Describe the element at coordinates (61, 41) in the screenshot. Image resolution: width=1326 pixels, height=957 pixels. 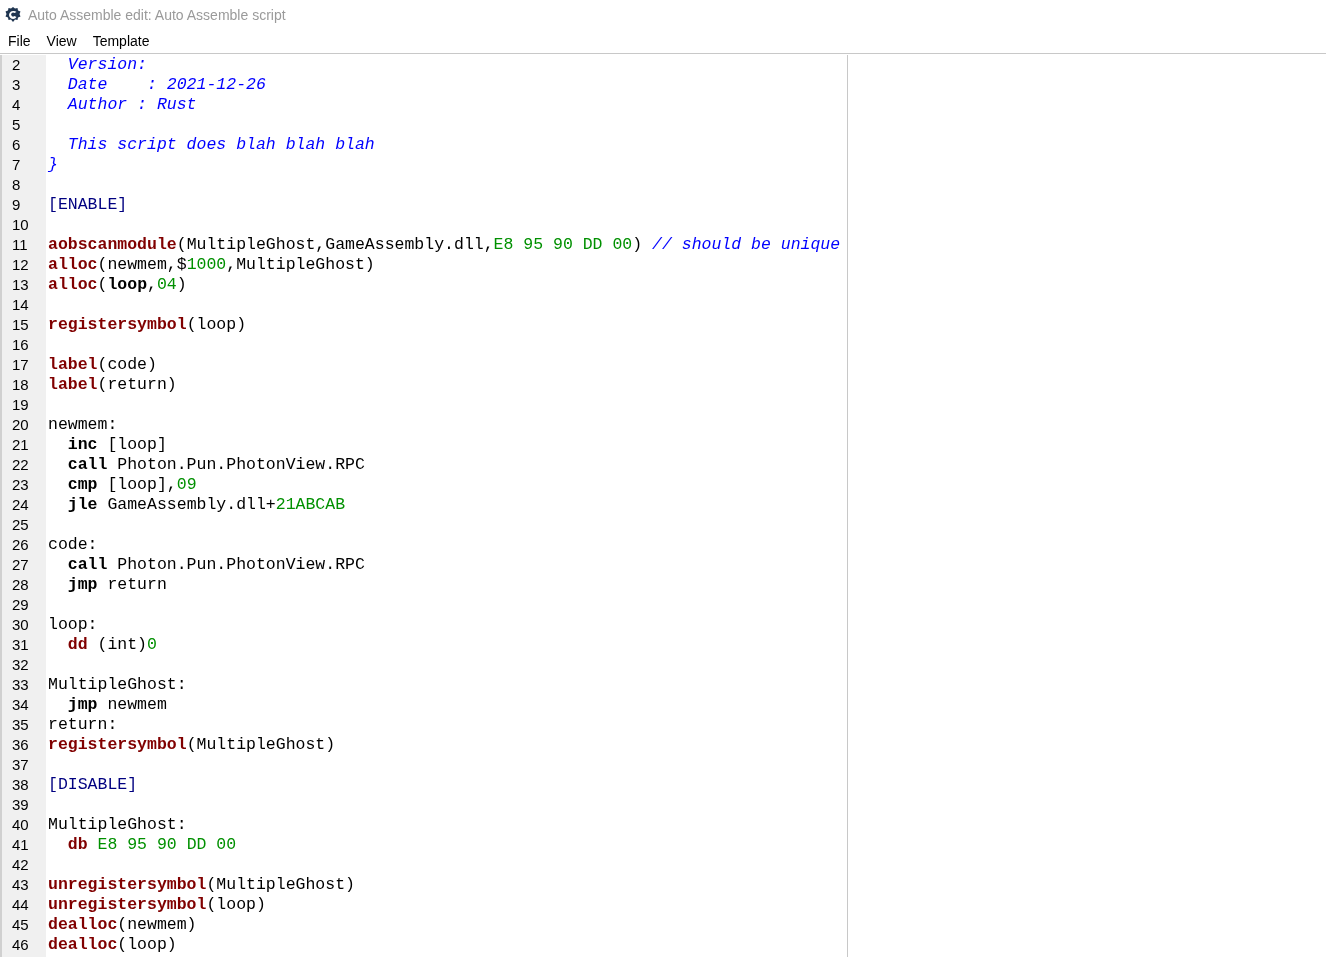
I see `menu-item: View` at that location.